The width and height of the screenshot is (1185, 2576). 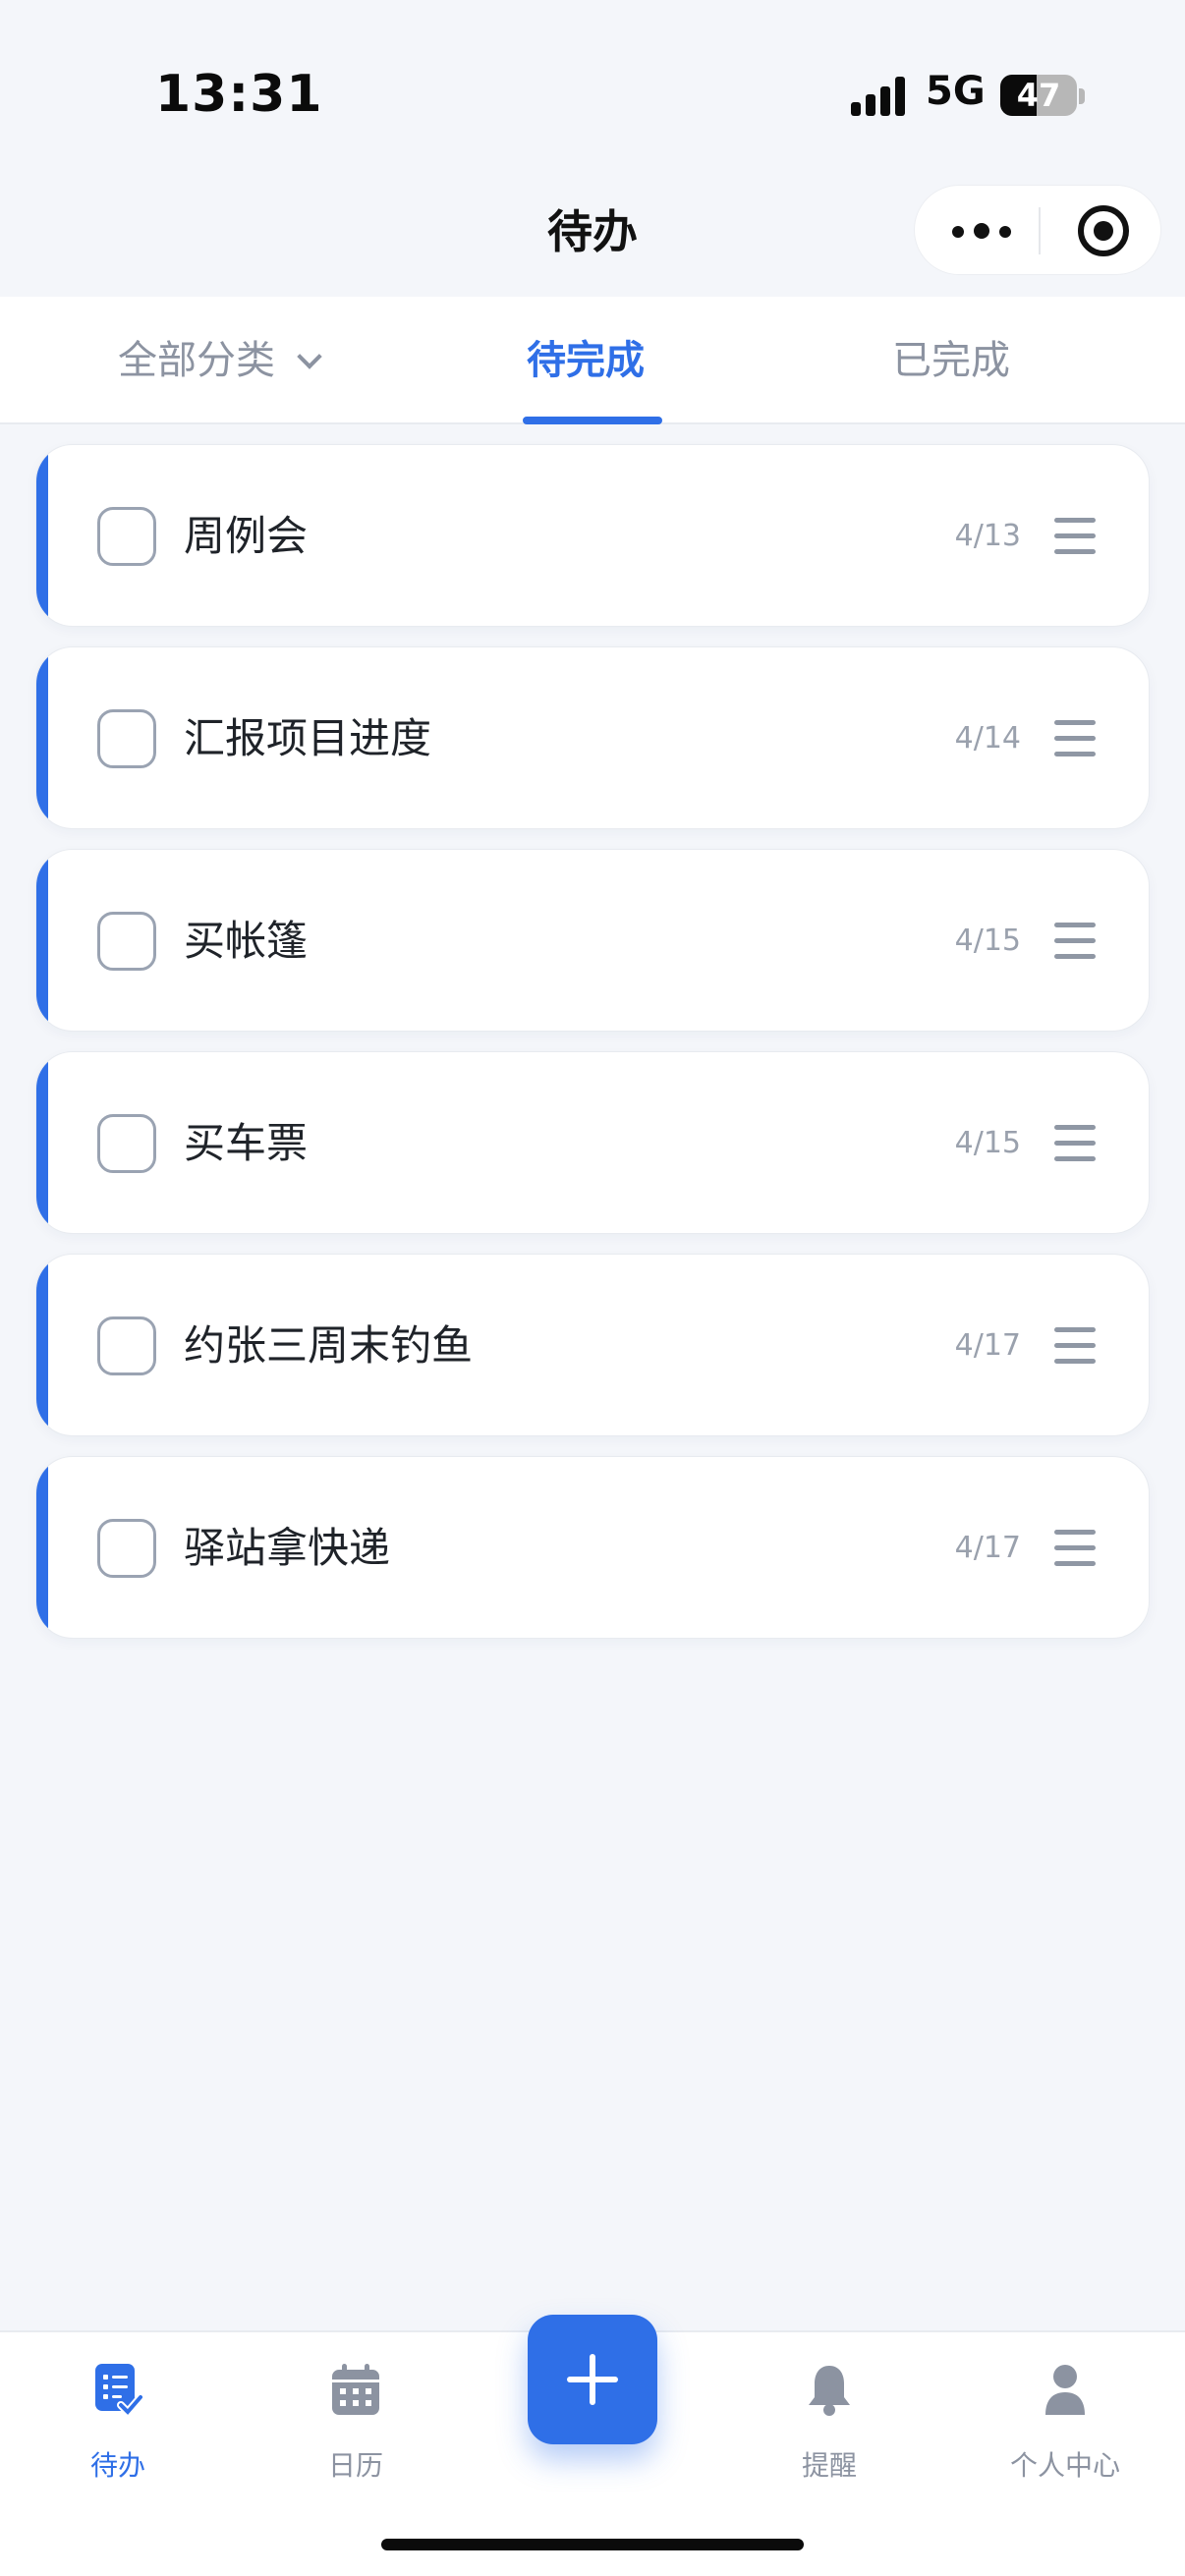 What do you see at coordinates (117, 2465) in the screenshot?
I see `tabbar-label: 待办` at bounding box center [117, 2465].